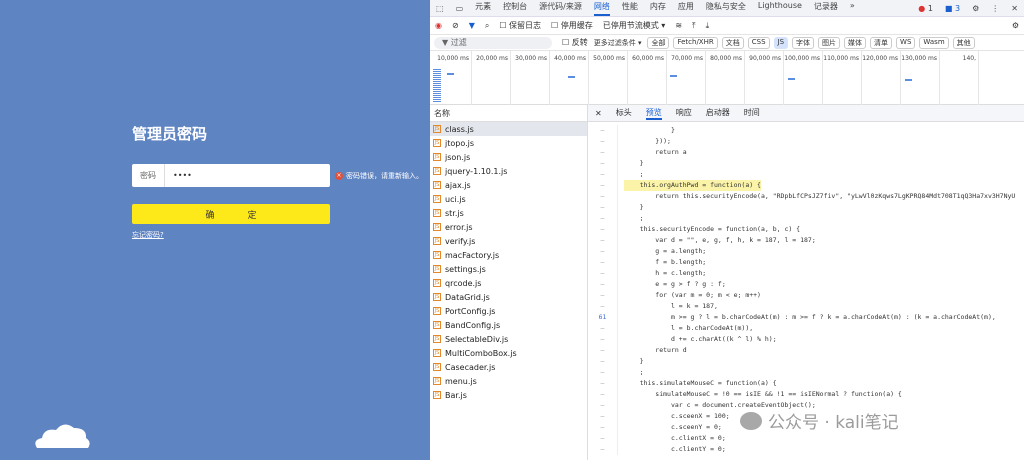 The image size is (1024, 460). What do you see at coordinates (1014, 8) in the screenshot?
I see `close-icon: ✕` at bounding box center [1014, 8].